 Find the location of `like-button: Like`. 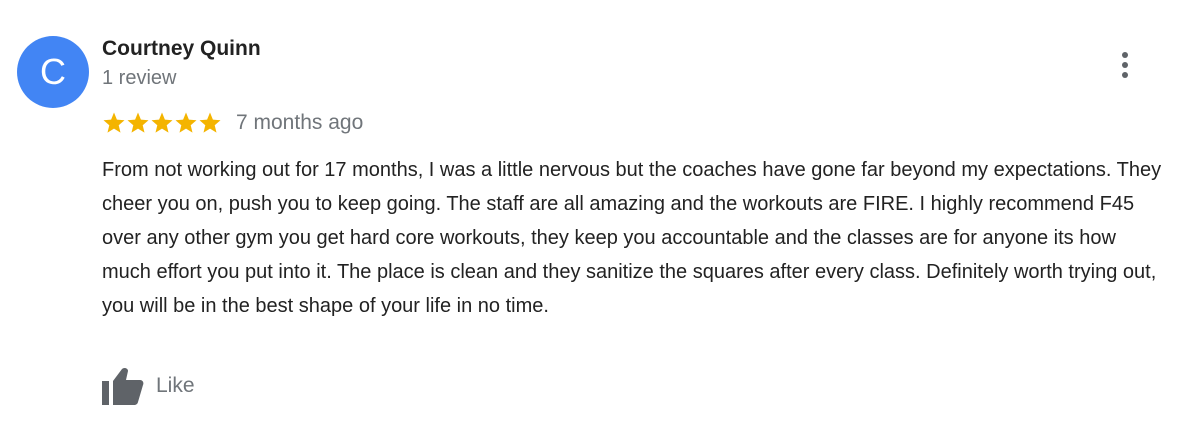

like-button: Like is located at coordinates (148, 386).